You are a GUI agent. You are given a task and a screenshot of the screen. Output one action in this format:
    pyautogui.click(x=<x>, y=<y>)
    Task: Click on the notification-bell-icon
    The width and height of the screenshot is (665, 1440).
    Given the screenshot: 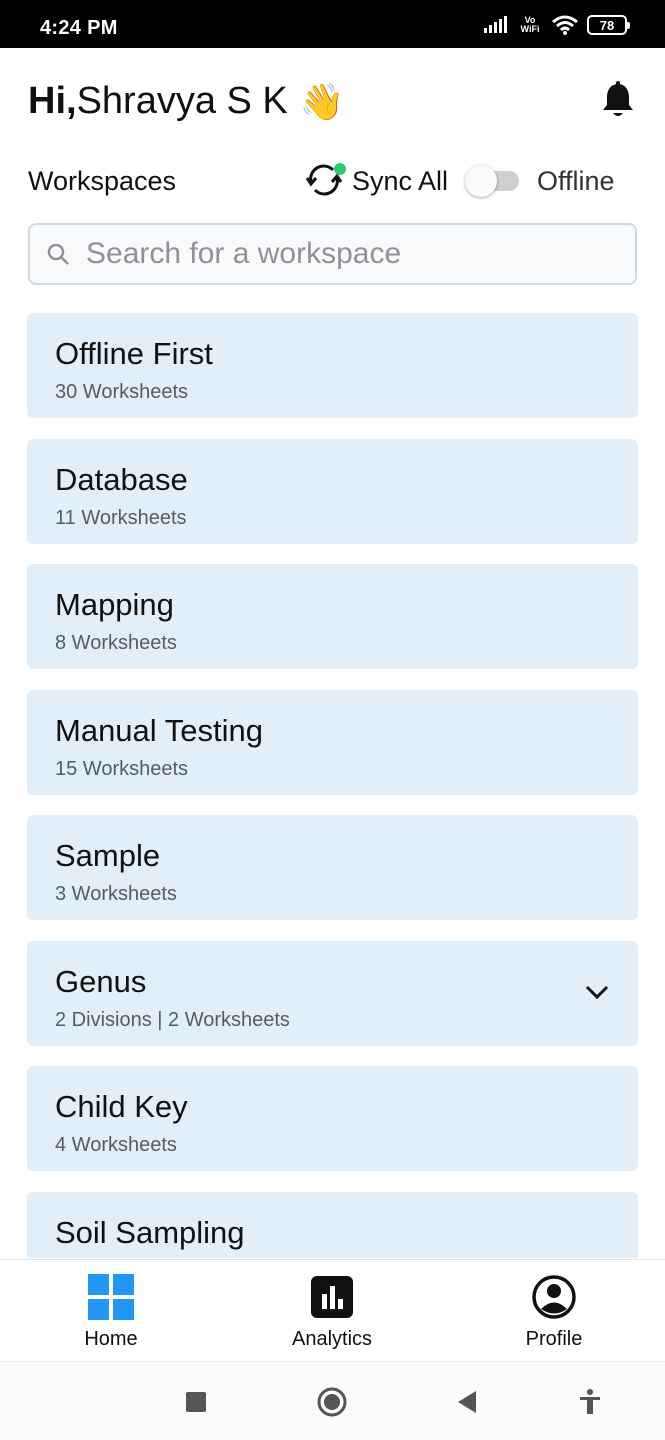 What is the action you would take?
    pyautogui.click(x=618, y=100)
    